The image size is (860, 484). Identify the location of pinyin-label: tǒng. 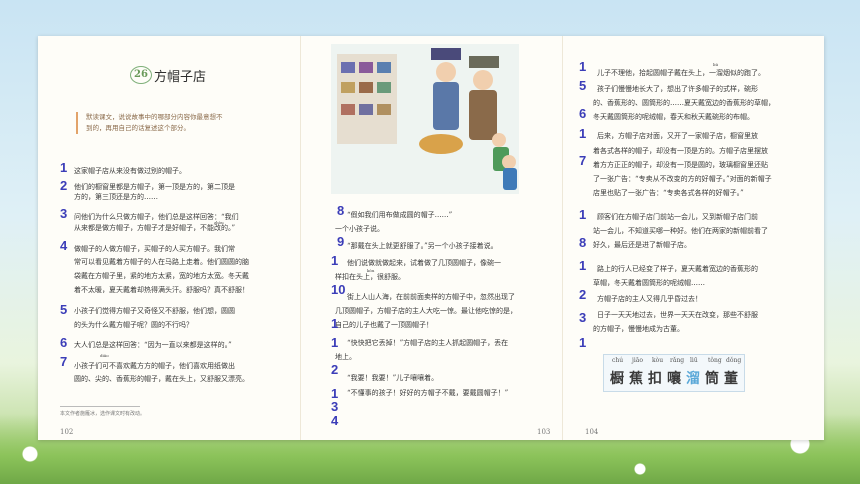
(715, 360).